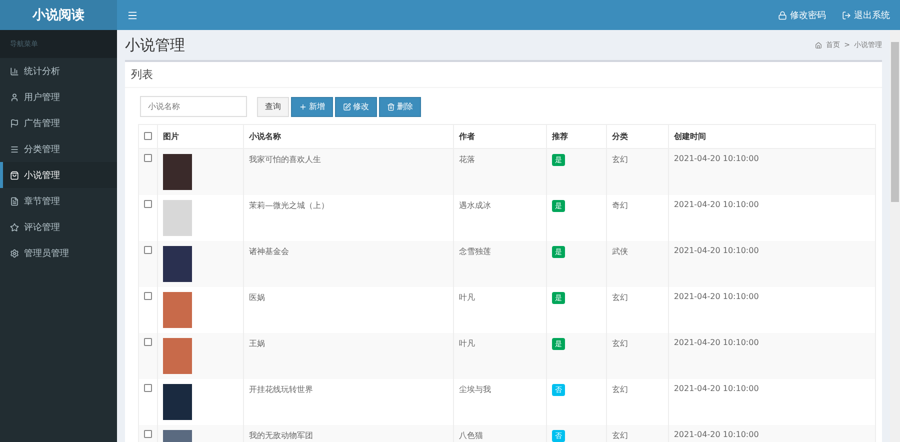 This screenshot has width=900, height=442. What do you see at coordinates (391, 106) in the screenshot?
I see `trash-icon` at bounding box center [391, 106].